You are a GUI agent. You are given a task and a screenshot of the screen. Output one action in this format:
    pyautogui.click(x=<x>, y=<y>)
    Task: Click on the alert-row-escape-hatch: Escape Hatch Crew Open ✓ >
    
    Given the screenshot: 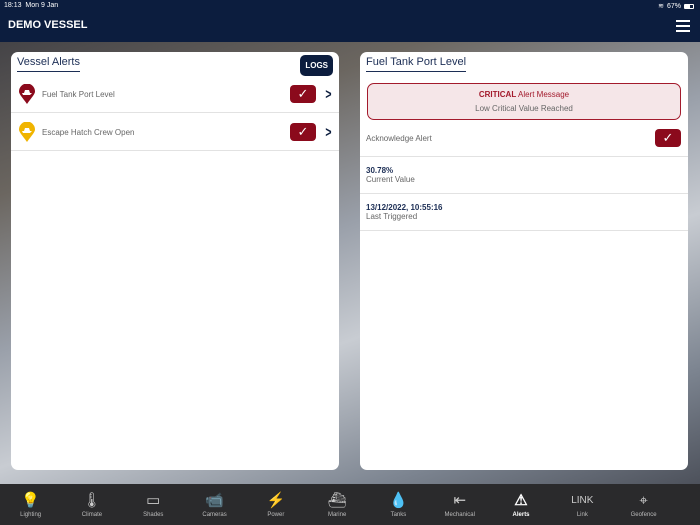 What is the action you would take?
    pyautogui.click(x=175, y=132)
    